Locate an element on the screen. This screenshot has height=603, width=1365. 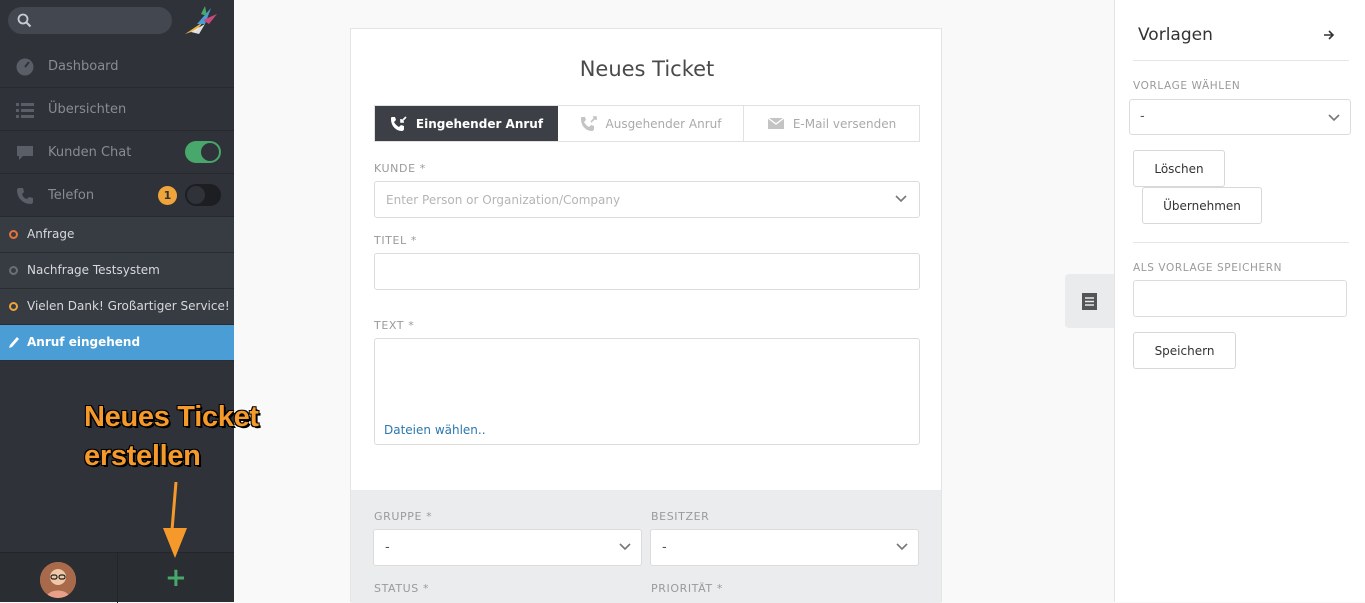
search-input is located at coordinates (90, 20).